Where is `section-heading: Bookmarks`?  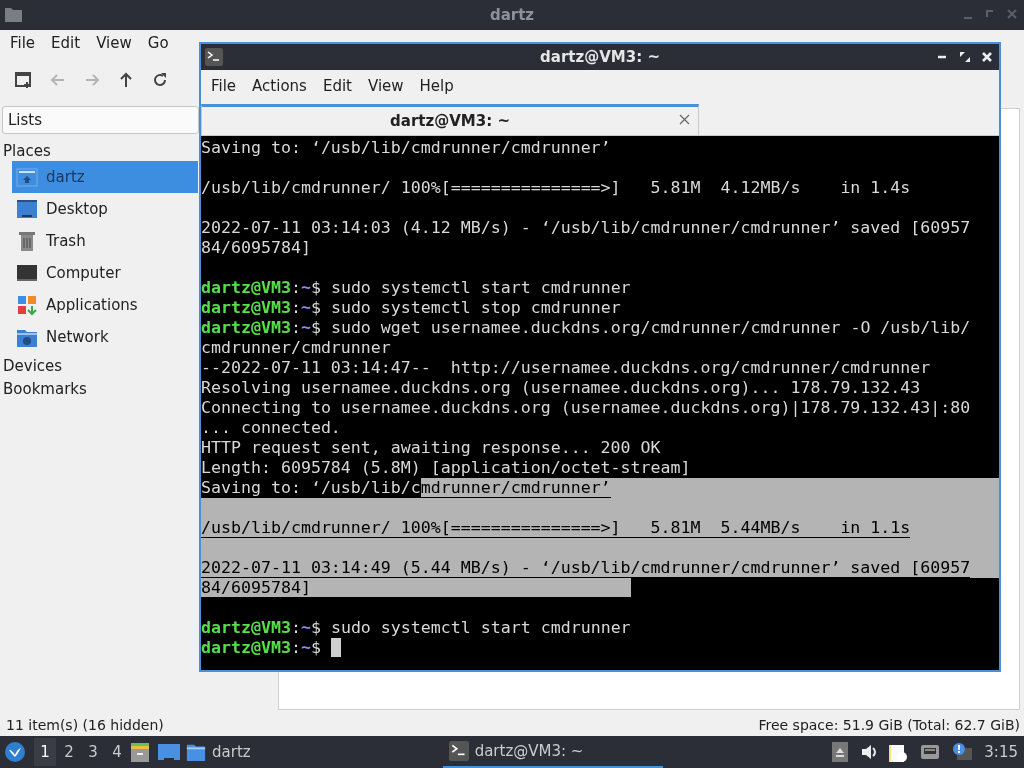 section-heading: Bookmarks is located at coordinates (45, 389).